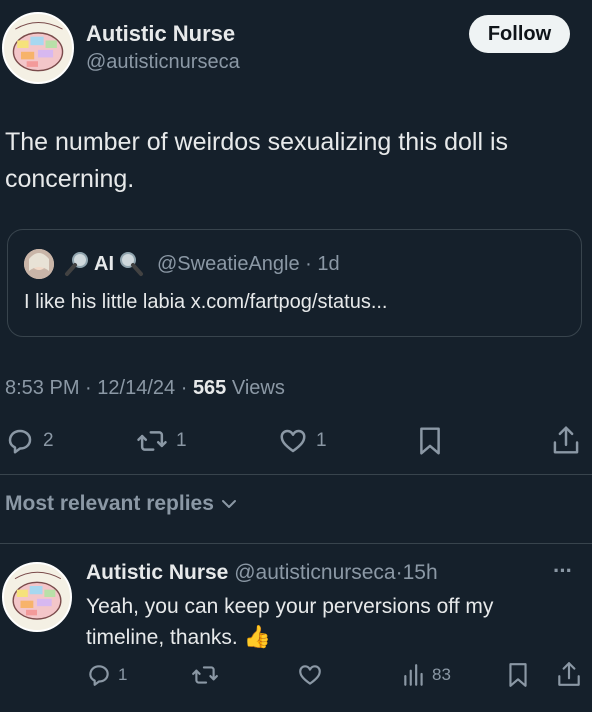 The height and width of the screenshot is (712, 592). I want to click on author-name: Autistic Nurse, so click(160, 34).